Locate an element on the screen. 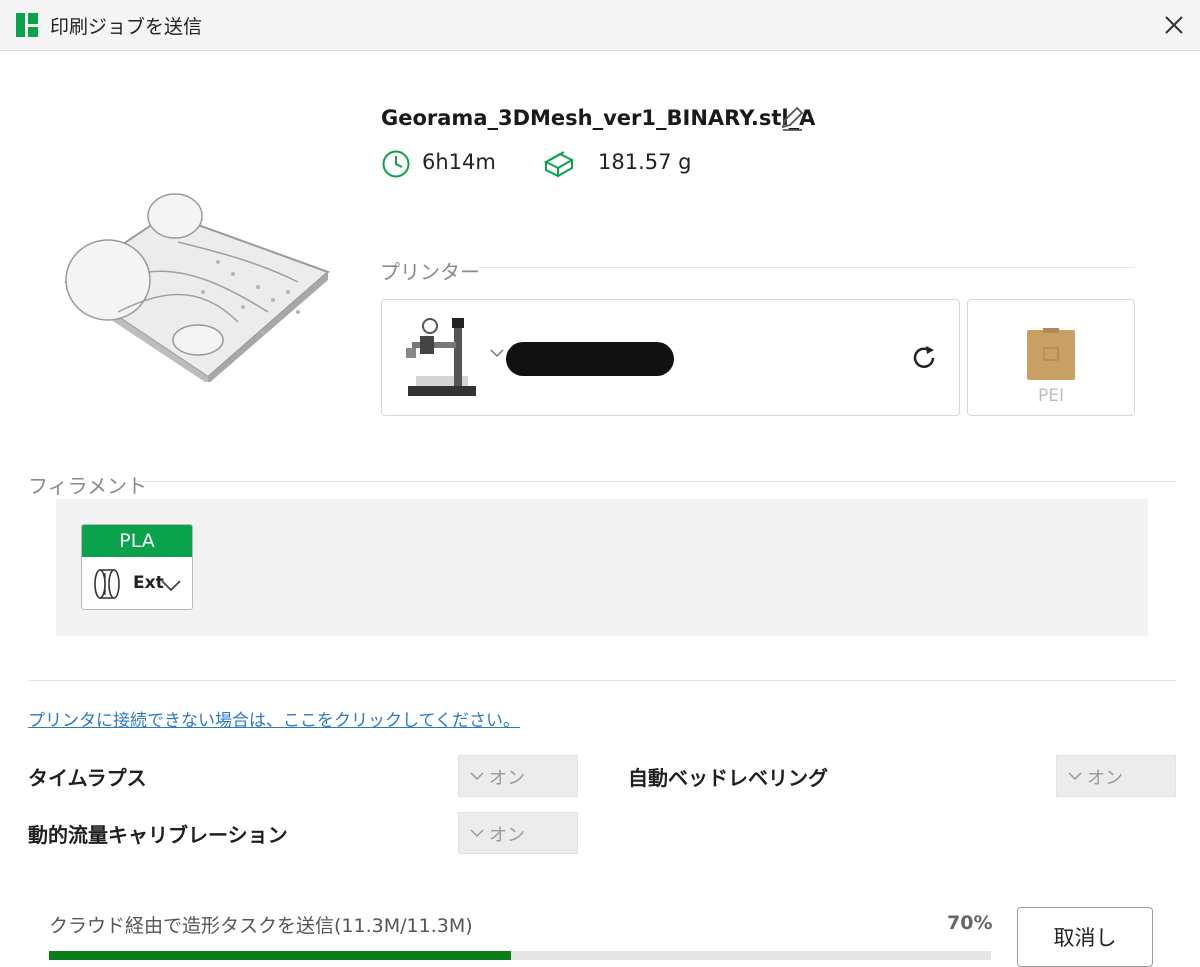  filament-weight-icon is located at coordinates (559, 164).